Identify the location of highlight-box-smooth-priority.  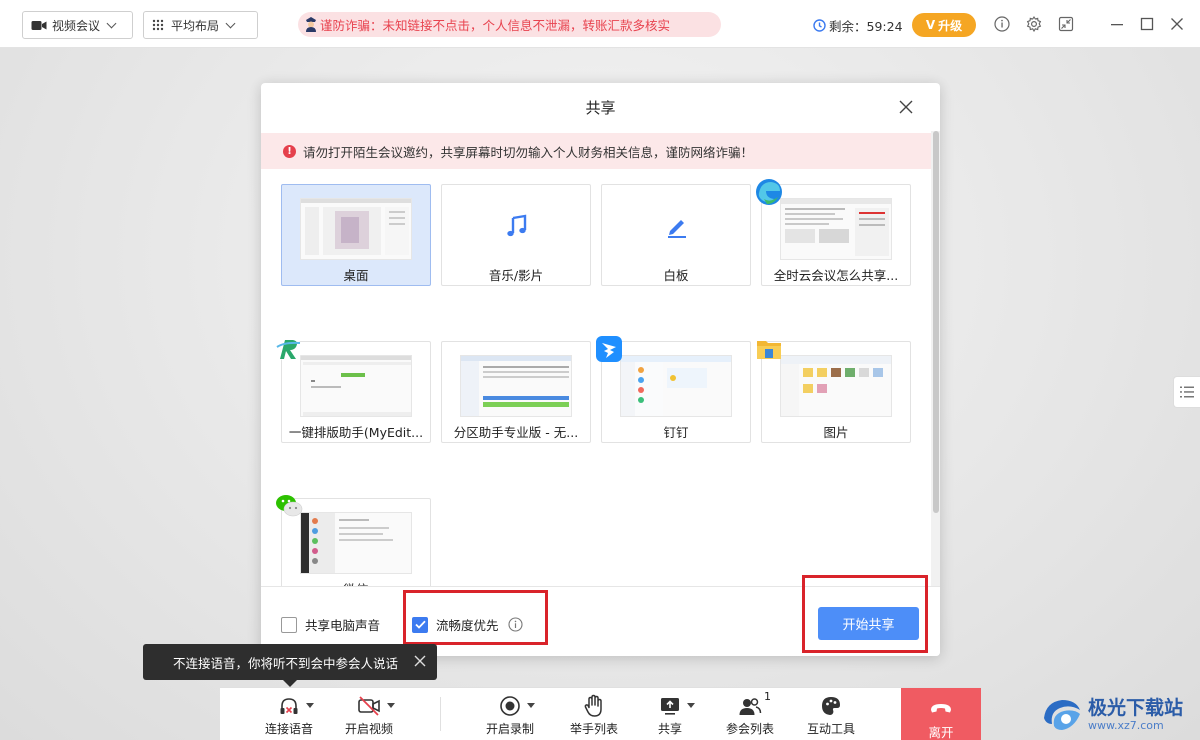
(475, 617).